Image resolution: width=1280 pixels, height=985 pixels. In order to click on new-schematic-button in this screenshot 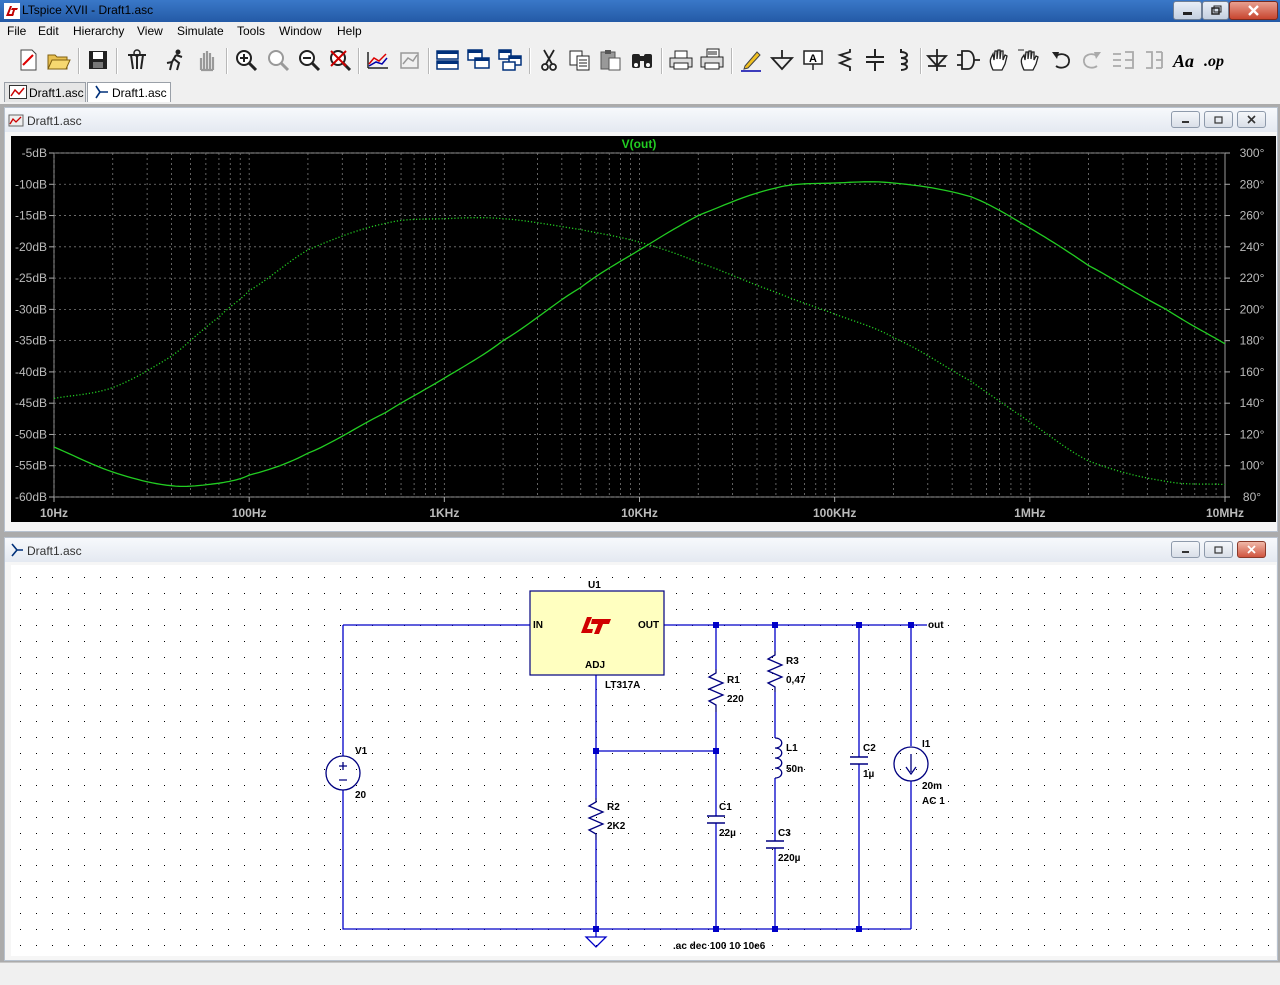, I will do `click(28, 60)`.